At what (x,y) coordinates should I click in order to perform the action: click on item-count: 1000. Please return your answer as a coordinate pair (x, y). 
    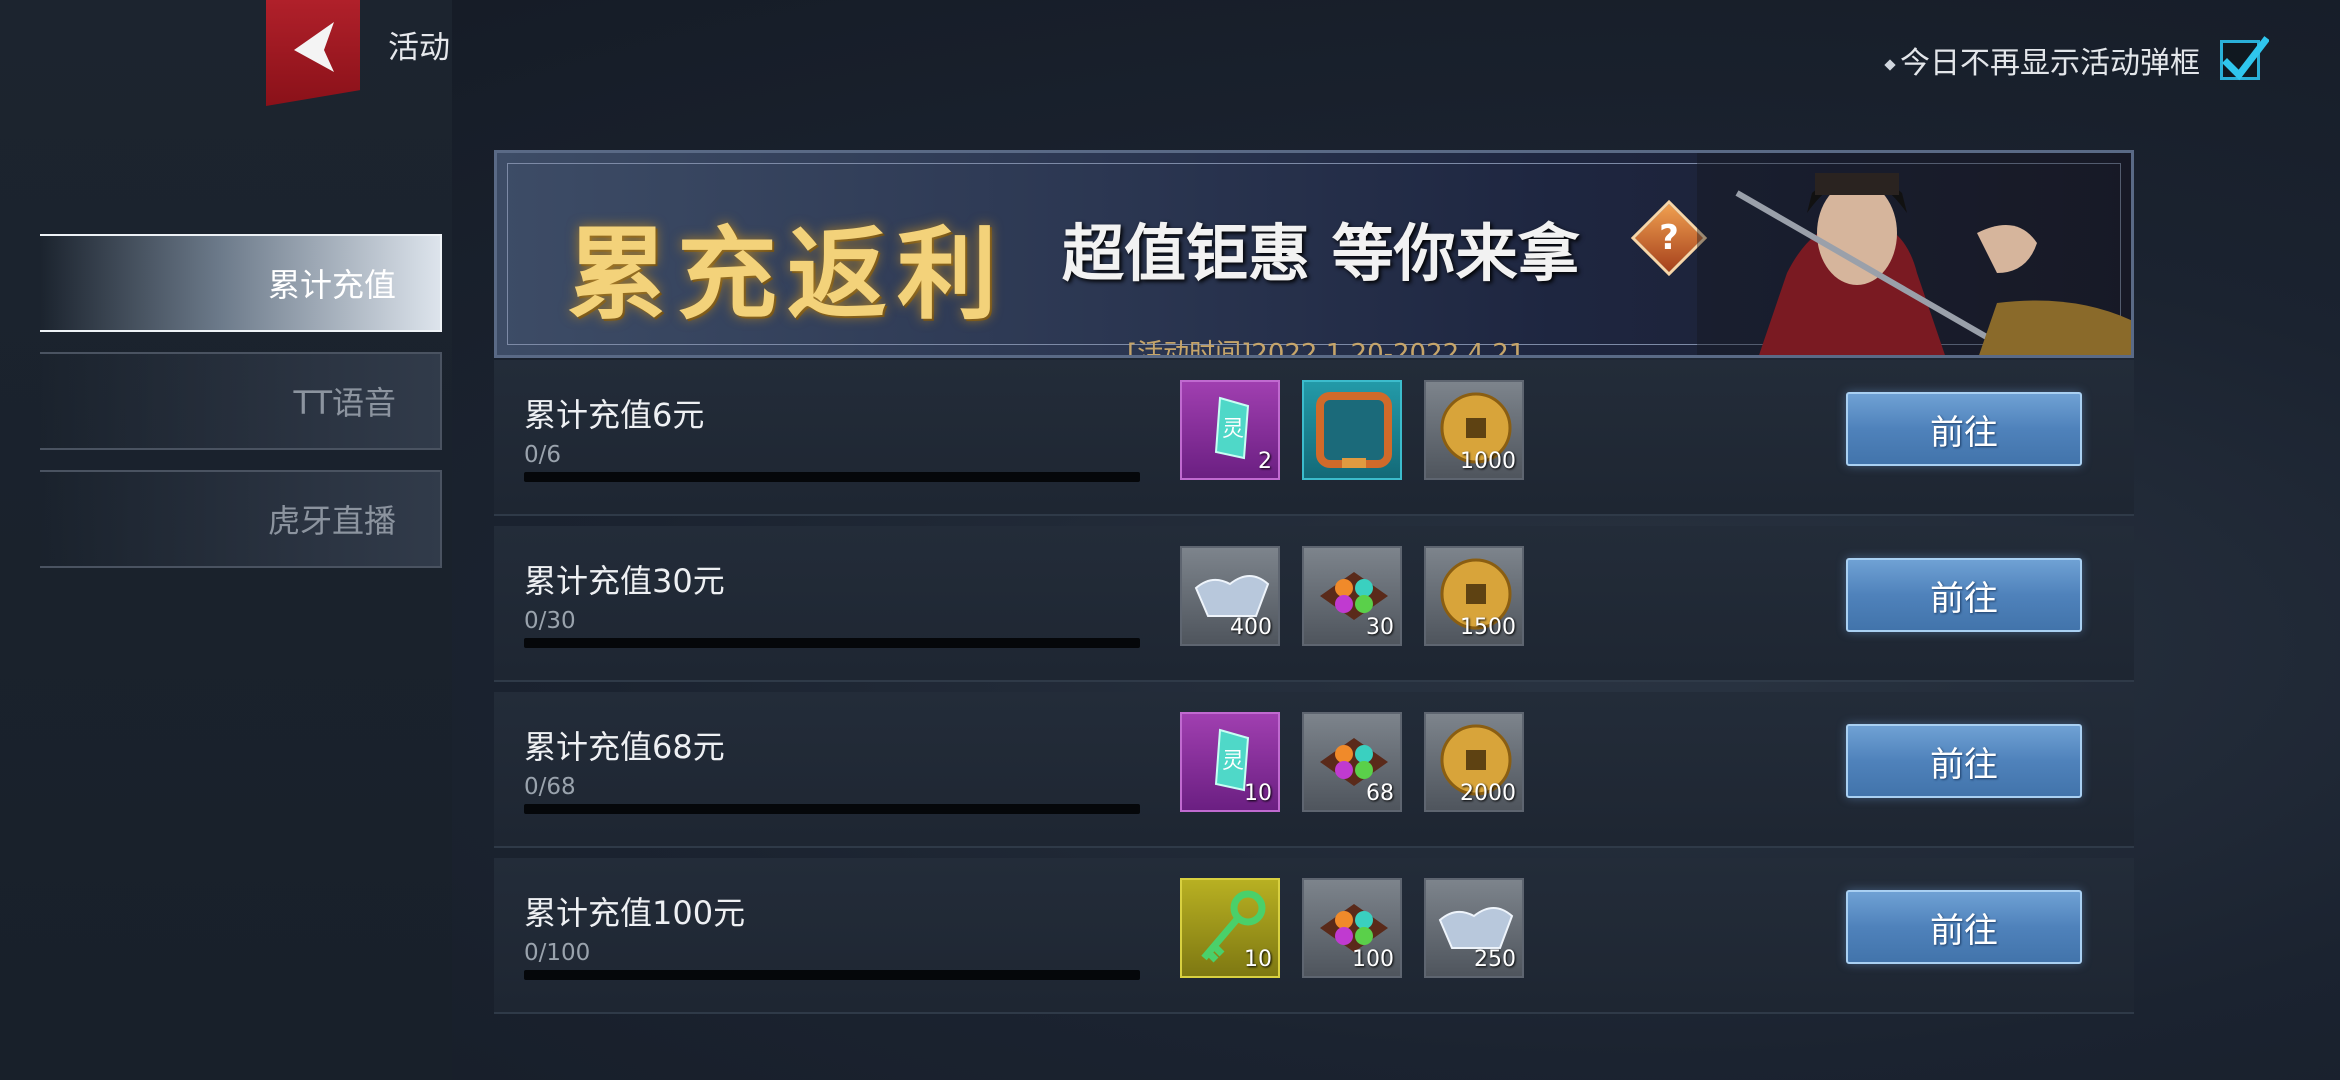
    Looking at the image, I should click on (1488, 461).